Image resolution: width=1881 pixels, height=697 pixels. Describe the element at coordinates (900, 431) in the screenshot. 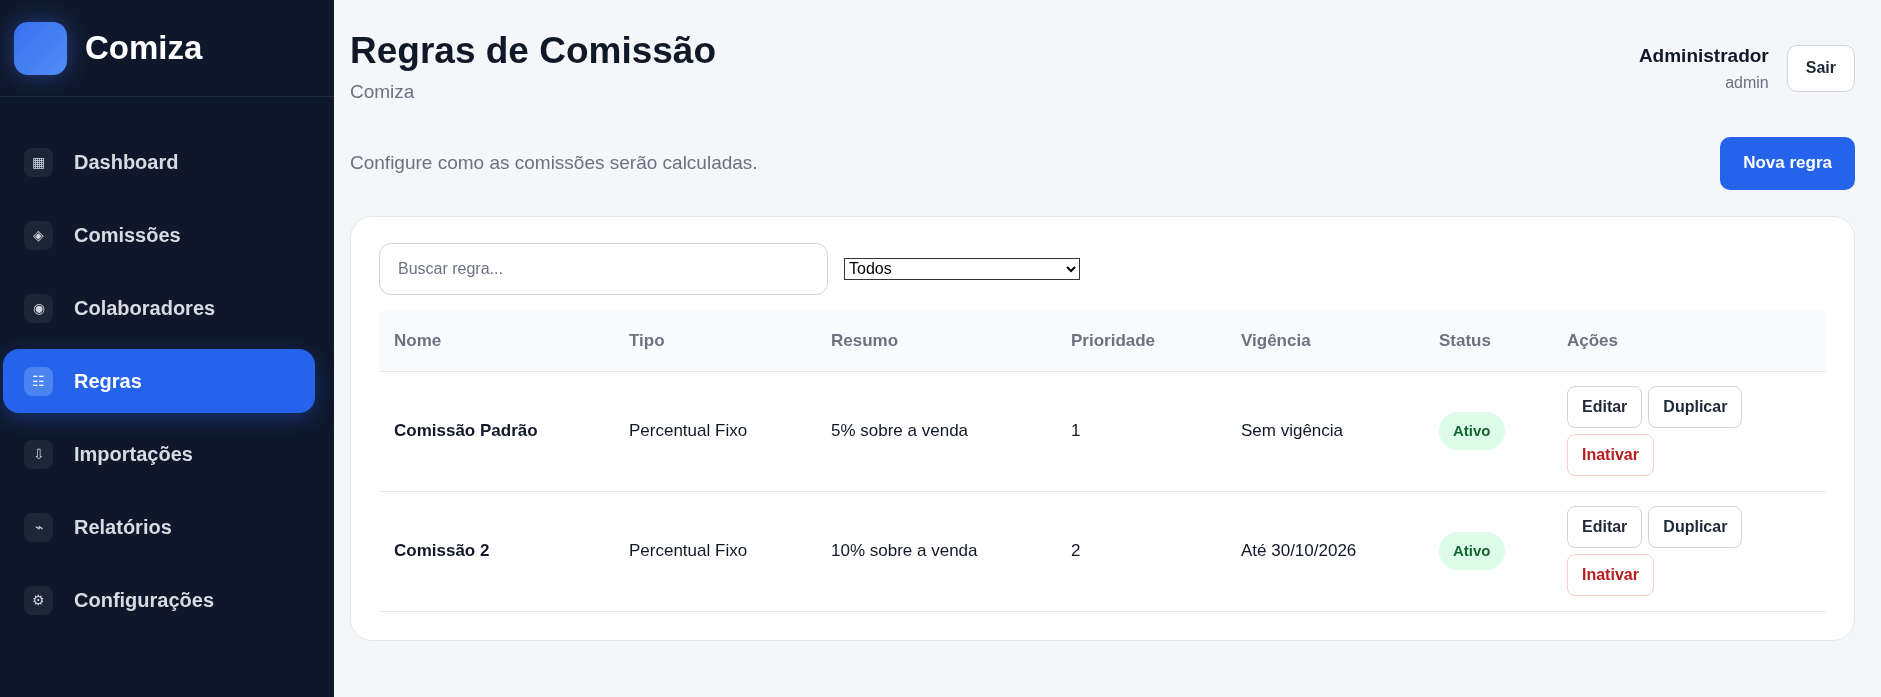

I see `table-cell: 5% sobre a venda` at that location.